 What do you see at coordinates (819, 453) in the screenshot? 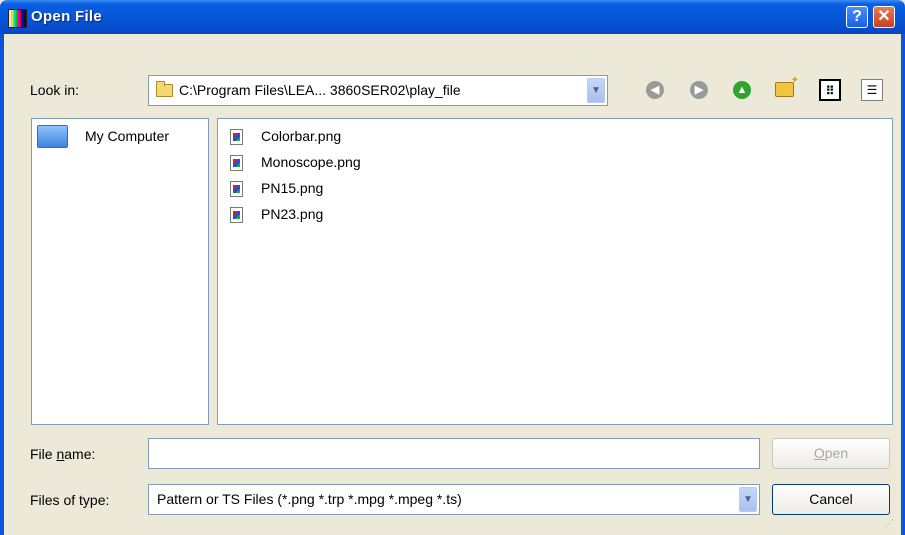
I see `open-button-mnemonic: O` at bounding box center [819, 453].